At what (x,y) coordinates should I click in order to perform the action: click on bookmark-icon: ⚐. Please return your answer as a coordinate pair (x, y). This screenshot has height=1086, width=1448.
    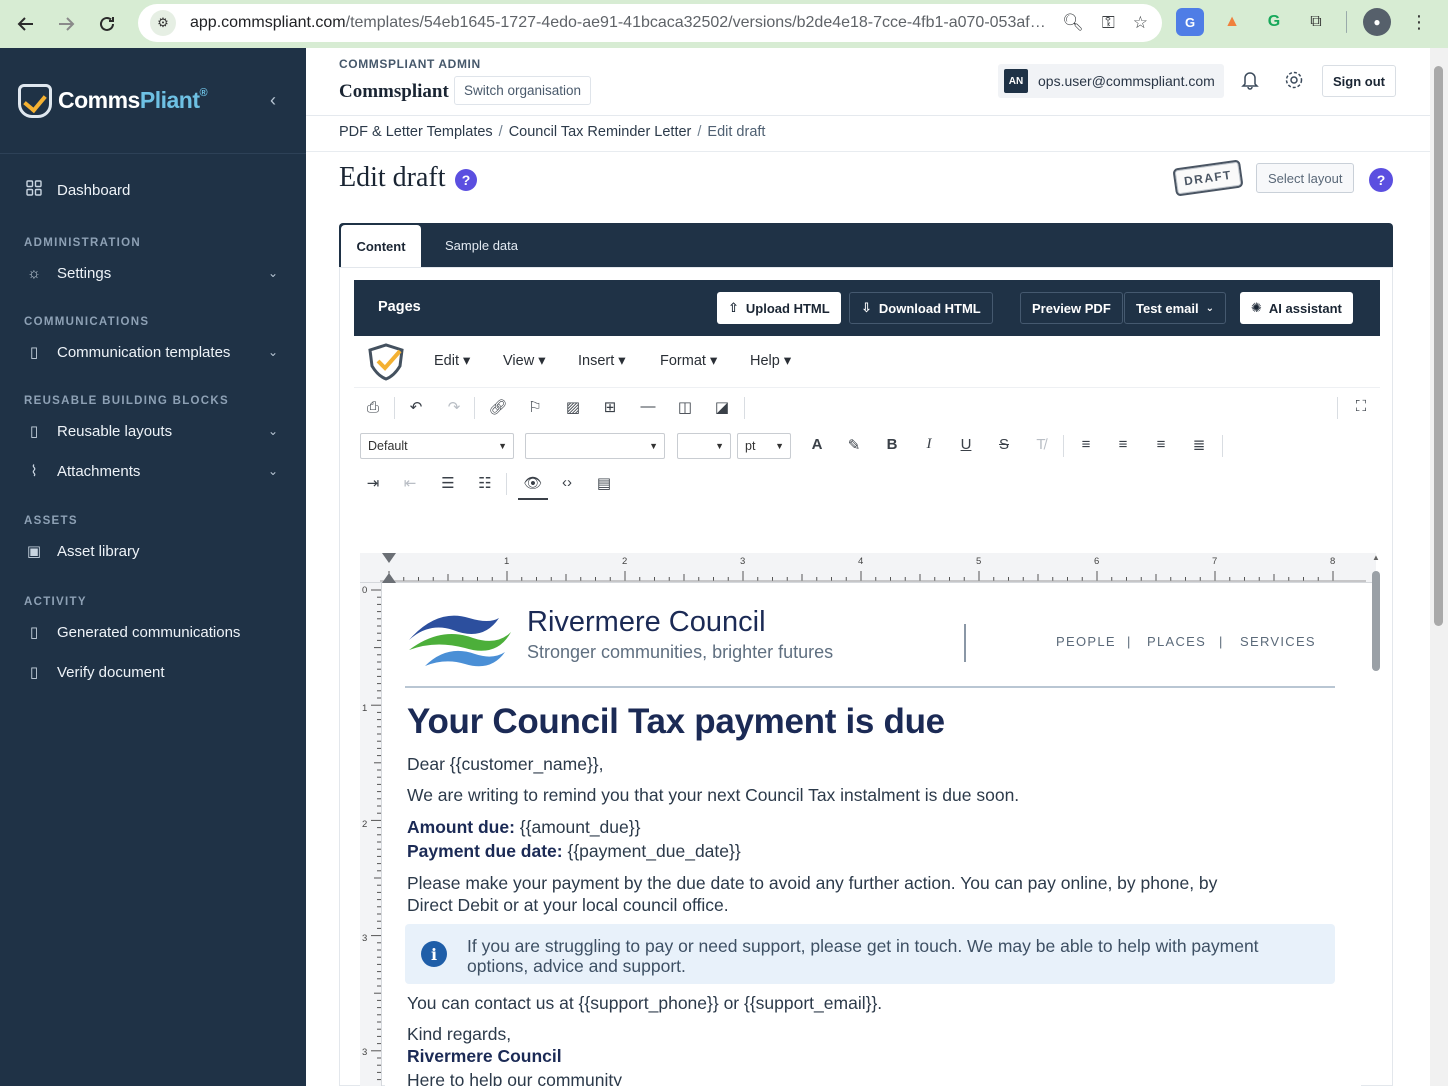
    Looking at the image, I should click on (535, 407).